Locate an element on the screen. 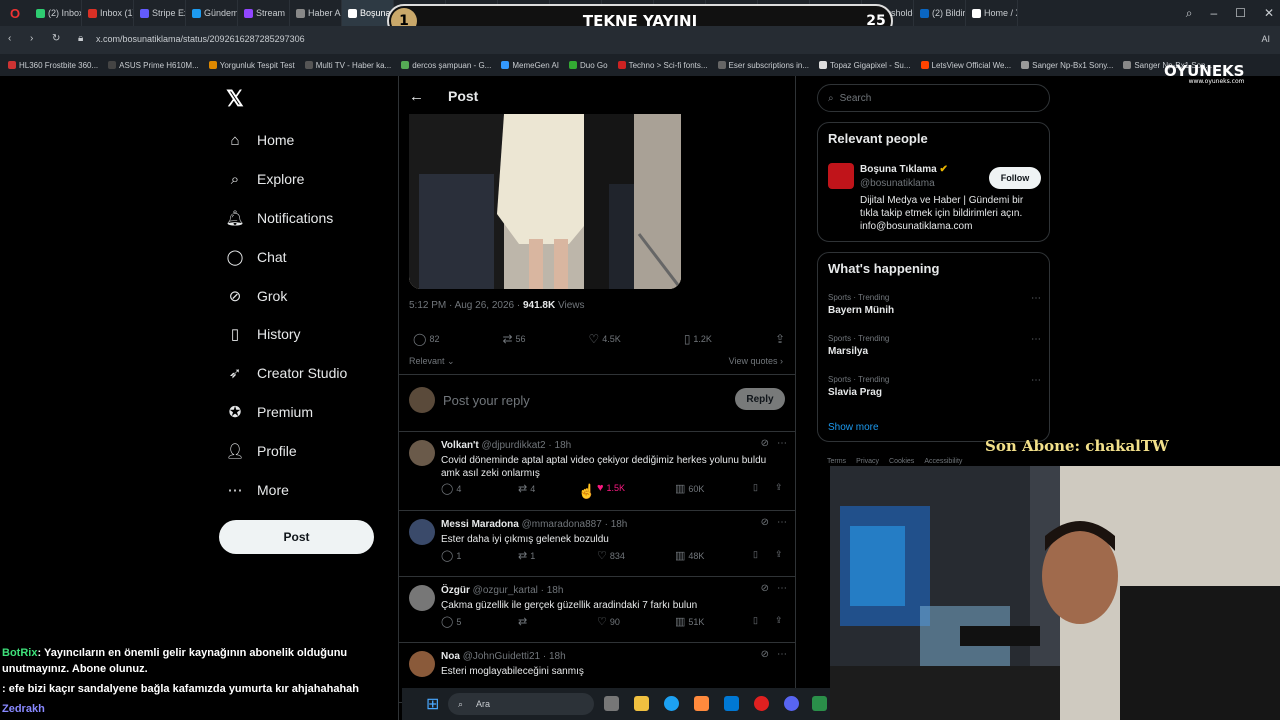 The height and width of the screenshot is (720, 1280). trend-item: Sports · Trending Marsilya ⋯ is located at coordinates (934, 345).